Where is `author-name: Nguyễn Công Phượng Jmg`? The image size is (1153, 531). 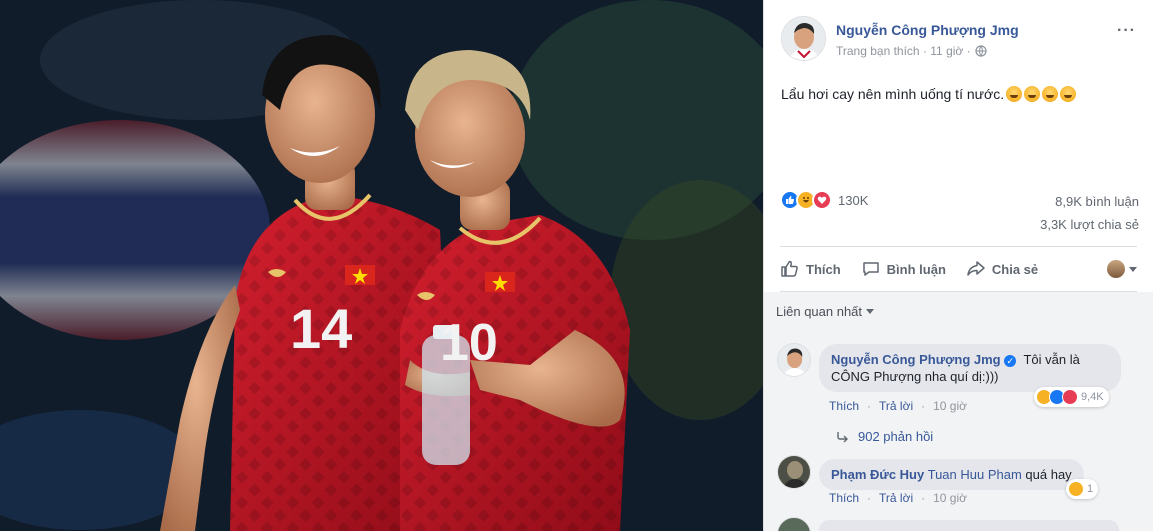
author-name: Nguyễn Công Phượng Jmg is located at coordinates (927, 30).